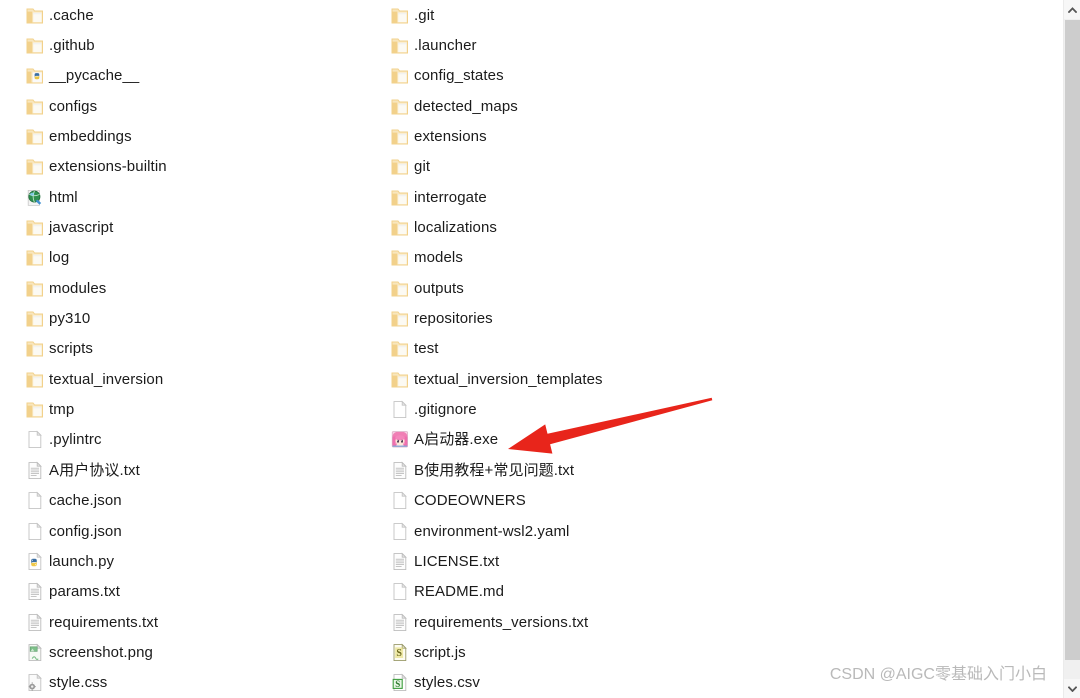  Describe the element at coordinates (561, 318) in the screenshot. I see `folder-list-item: repositories` at that location.